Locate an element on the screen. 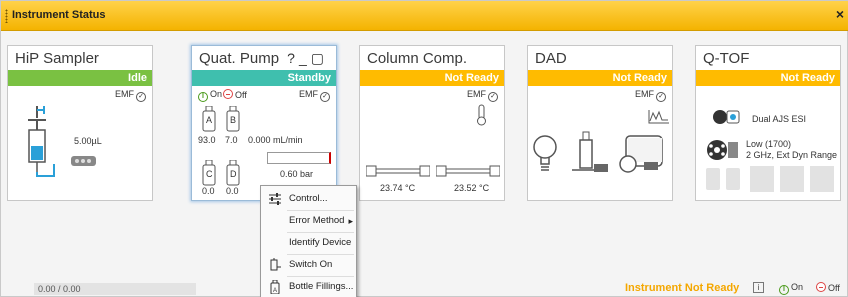 The image size is (848, 297). module-dad: DAD Not Ready EMF ✓ is located at coordinates (600, 123).